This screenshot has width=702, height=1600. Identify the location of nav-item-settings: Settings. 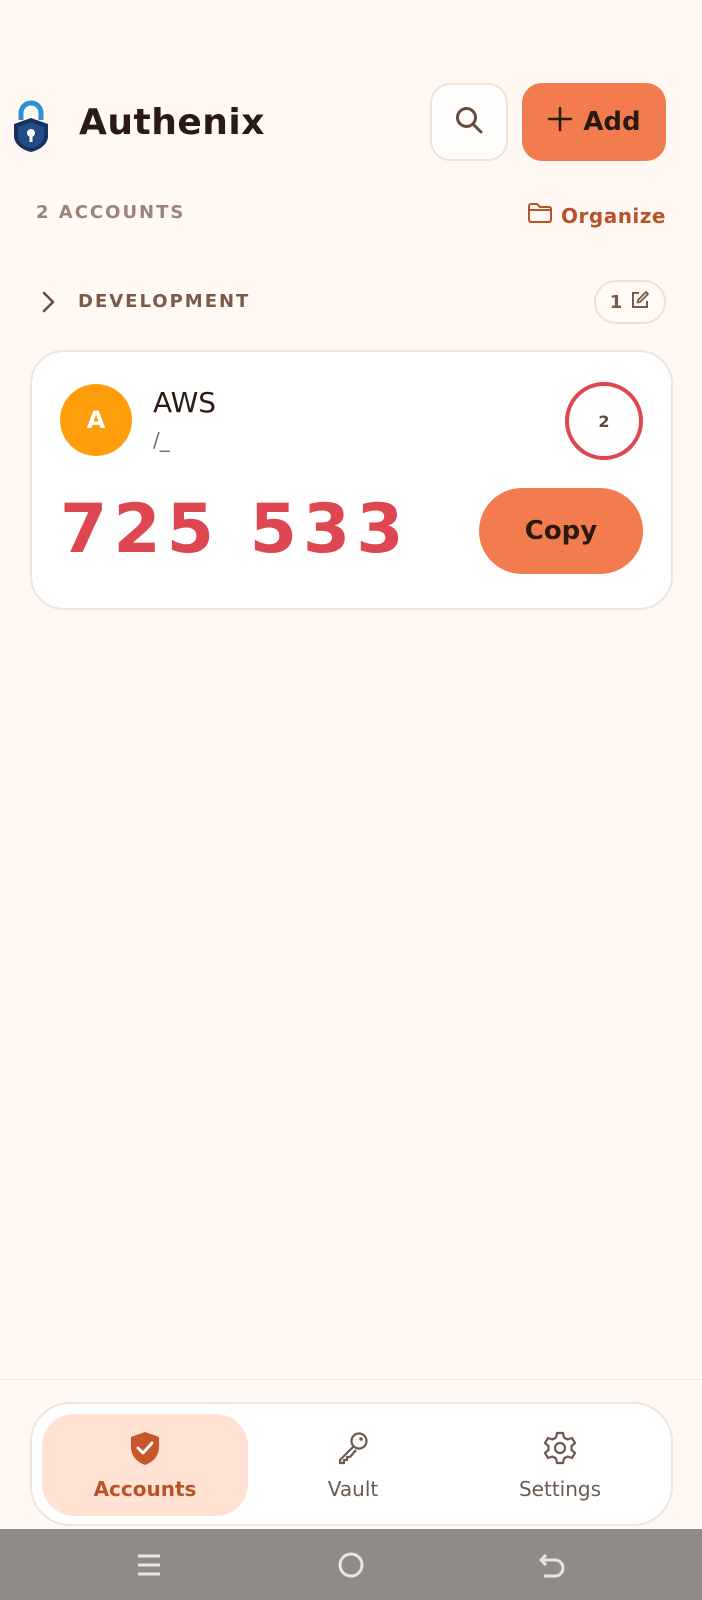
(560, 1465).